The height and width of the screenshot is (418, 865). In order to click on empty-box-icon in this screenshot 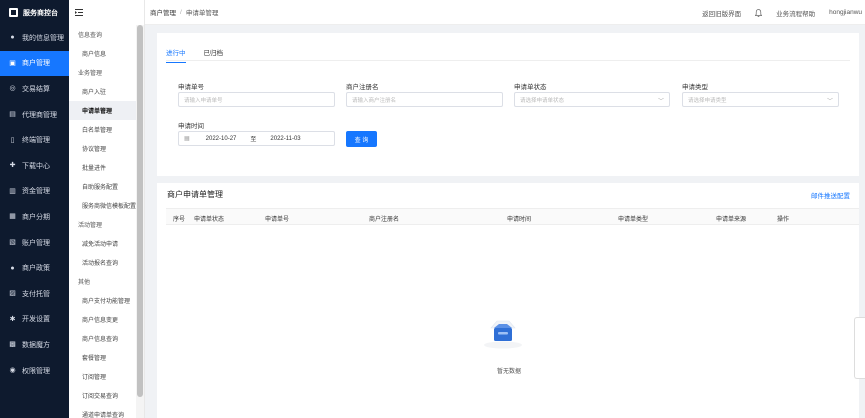, I will do `click(503, 334)`.